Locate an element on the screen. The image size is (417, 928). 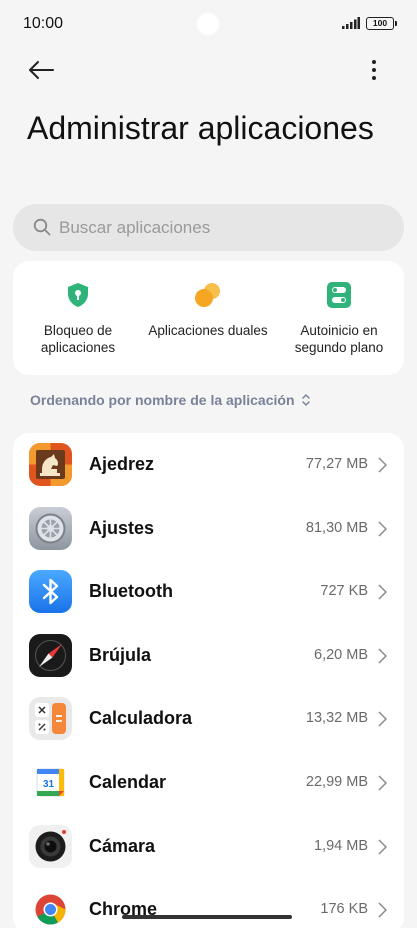
calendar-day-number: 31 is located at coordinates (49, 784).